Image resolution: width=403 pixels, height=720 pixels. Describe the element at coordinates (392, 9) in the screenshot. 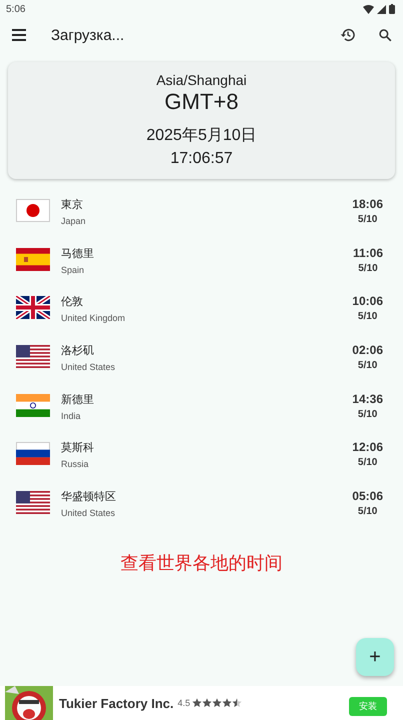

I see `battery-icon` at that location.